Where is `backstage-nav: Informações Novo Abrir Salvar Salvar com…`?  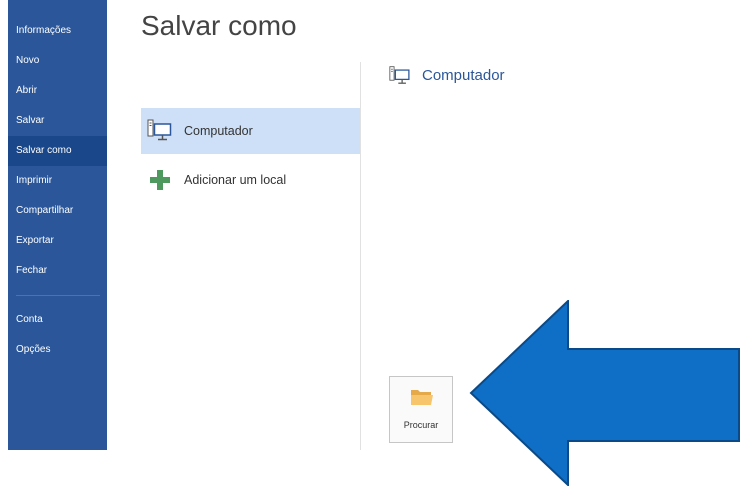 backstage-nav: Informações Novo Abrir Salvar Salvar com… is located at coordinates (57, 225).